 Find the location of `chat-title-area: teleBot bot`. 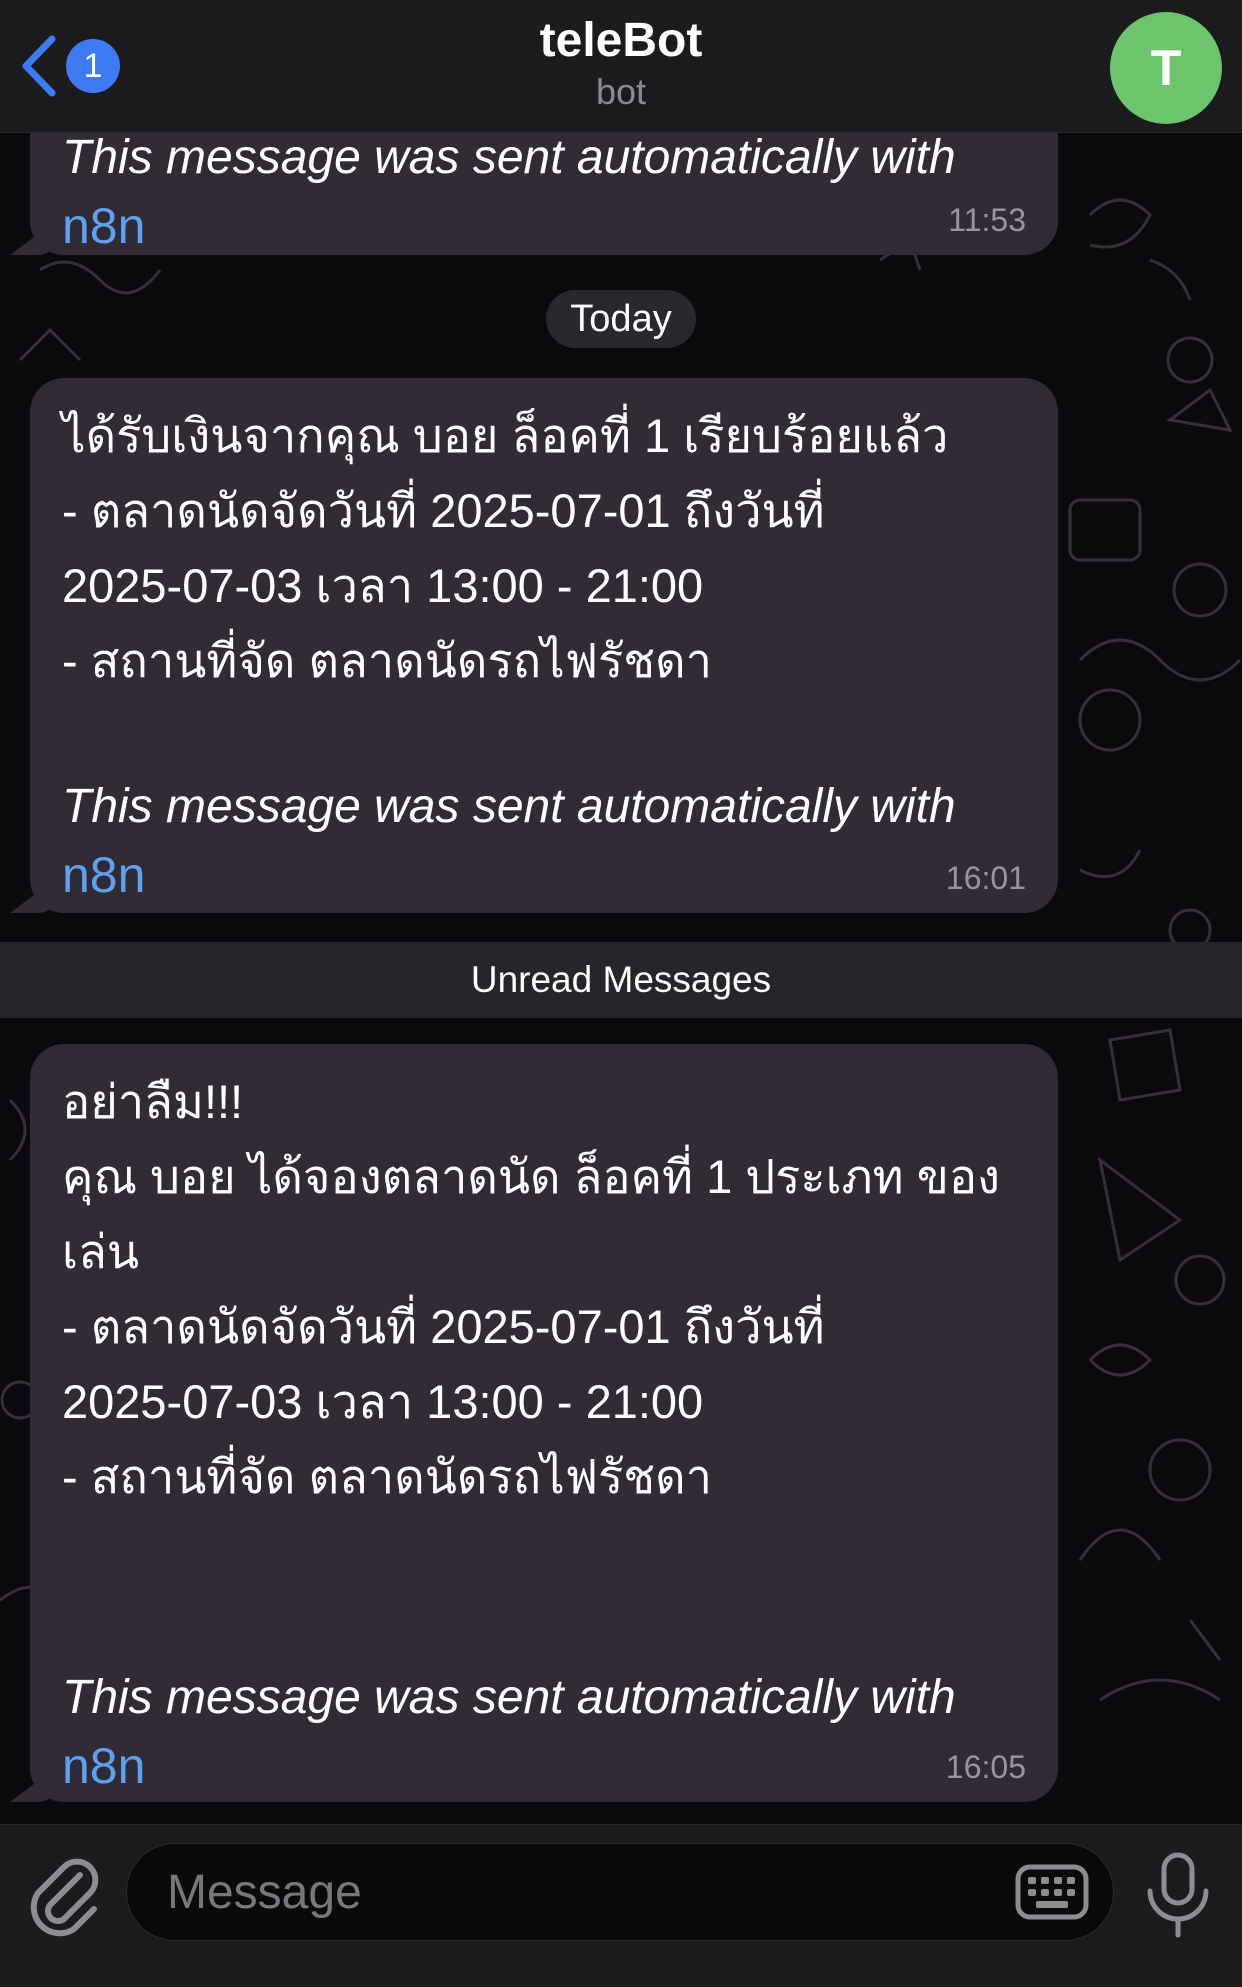

chat-title-area: teleBot bot is located at coordinates (621, 61).